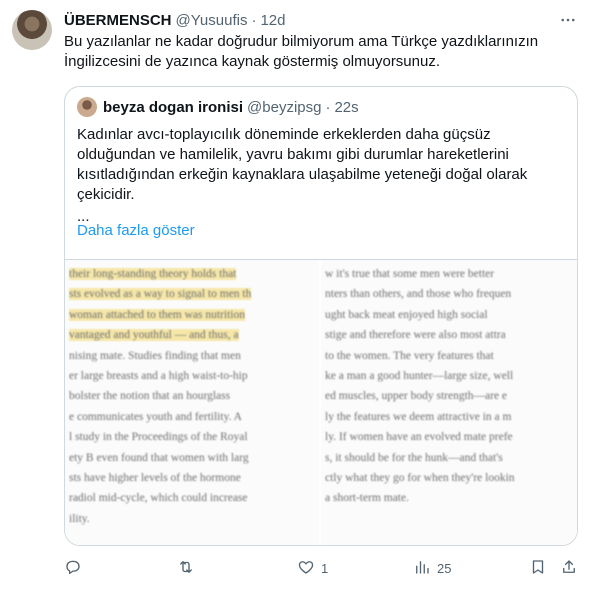 This screenshot has height=598, width=592. Describe the element at coordinates (306, 568) in the screenshot. I see `heart-icon` at that location.